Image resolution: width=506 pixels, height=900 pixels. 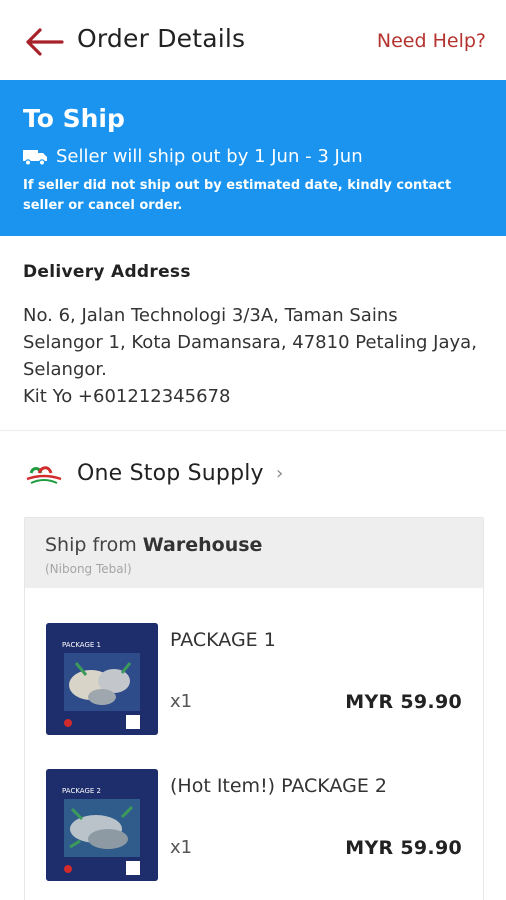 I want to click on list-item: PACKAGE 1 PACKAGE 1 x1 MYR 59.90, so click(x=254, y=681).